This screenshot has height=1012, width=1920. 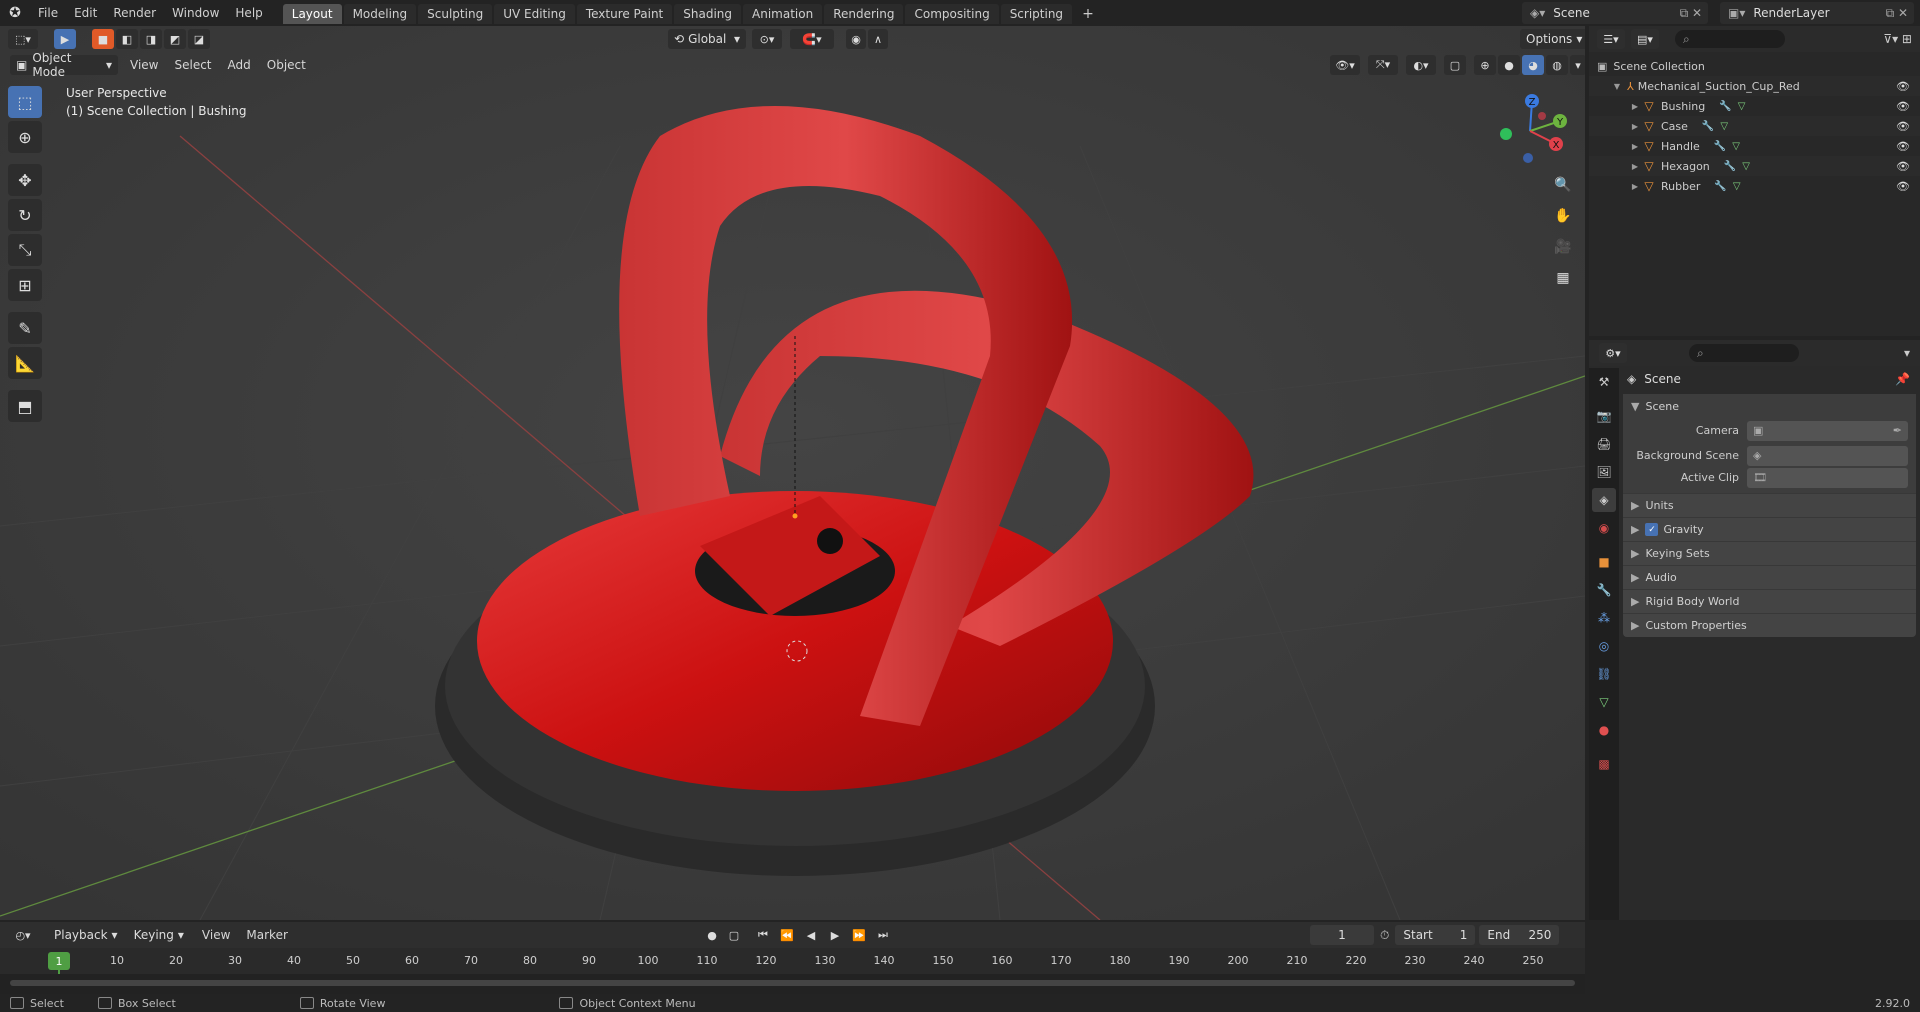 I want to click on timeline-menu-view: View, so click(x=216, y=935).